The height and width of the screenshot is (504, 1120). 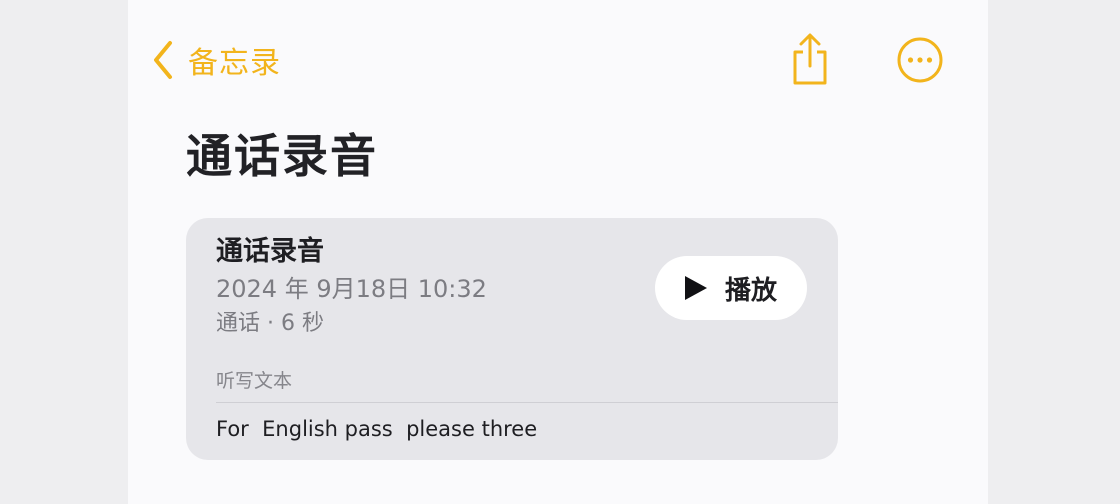 What do you see at coordinates (351, 289) in the screenshot?
I see `recording-datetime: 2024 年 9月18日 10:32` at bounding box center [351, 289].